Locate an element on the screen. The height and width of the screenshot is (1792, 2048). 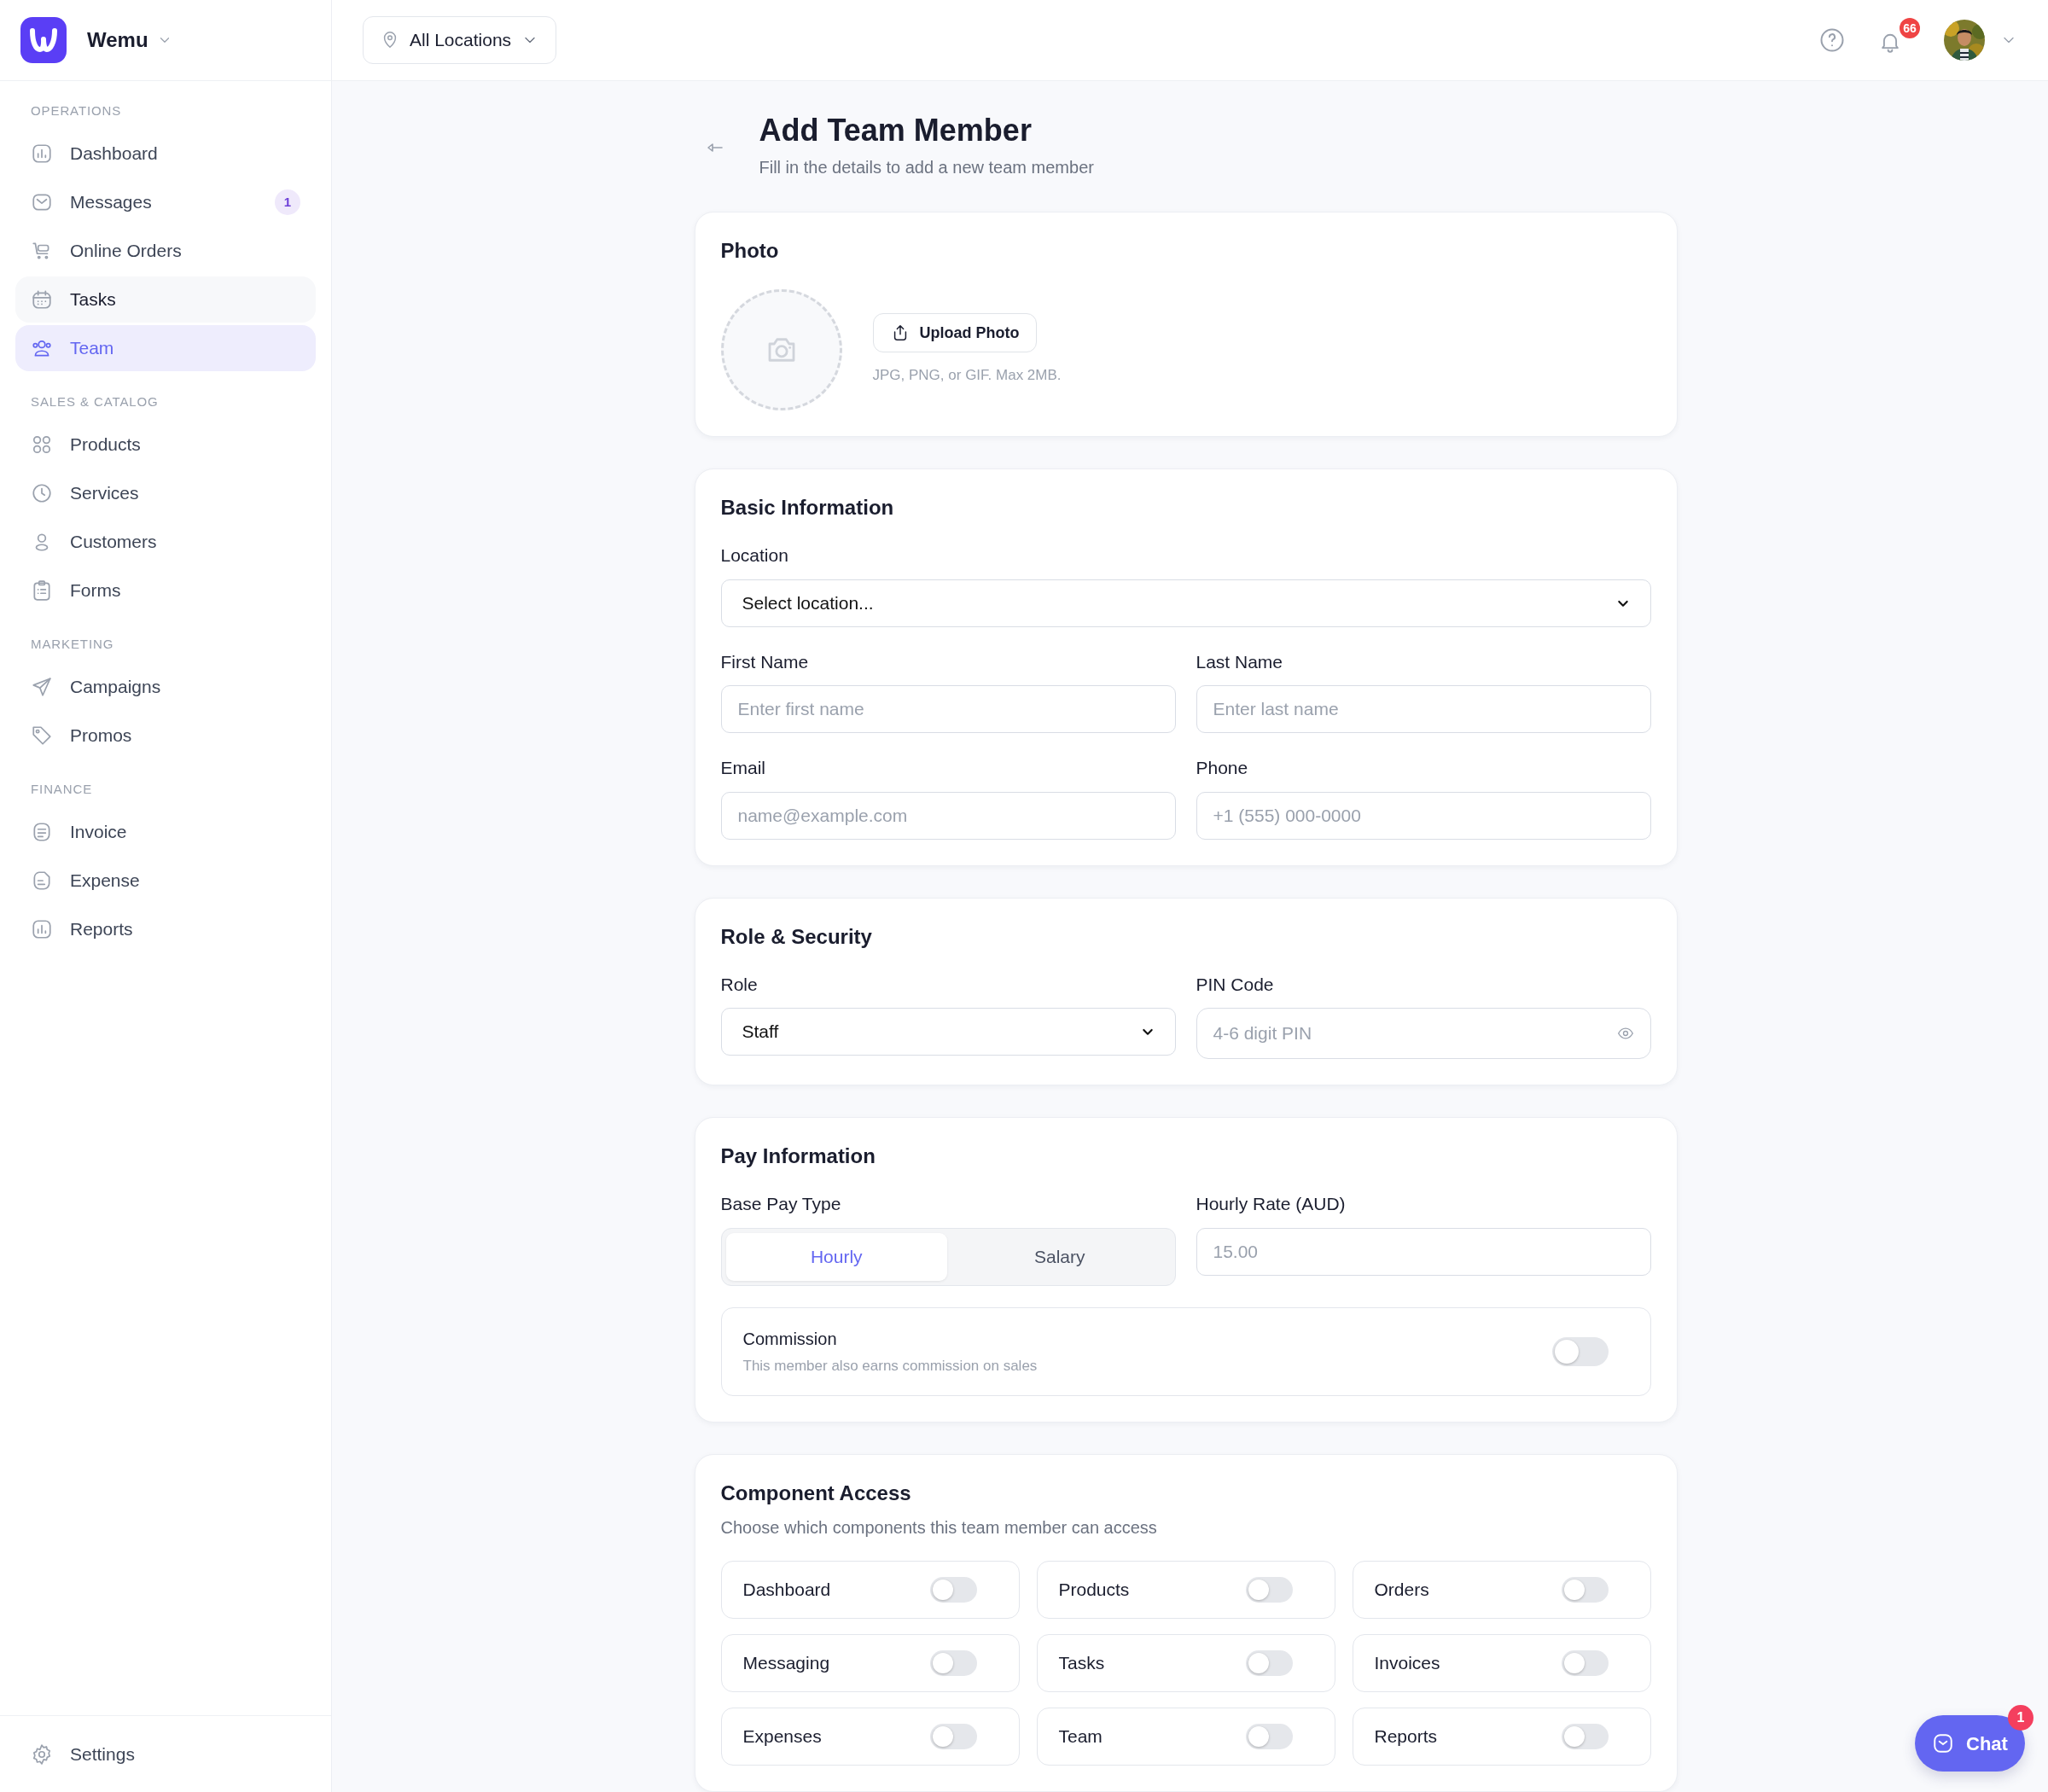
brand-name: Wemu is located at coordinates (118, 40).